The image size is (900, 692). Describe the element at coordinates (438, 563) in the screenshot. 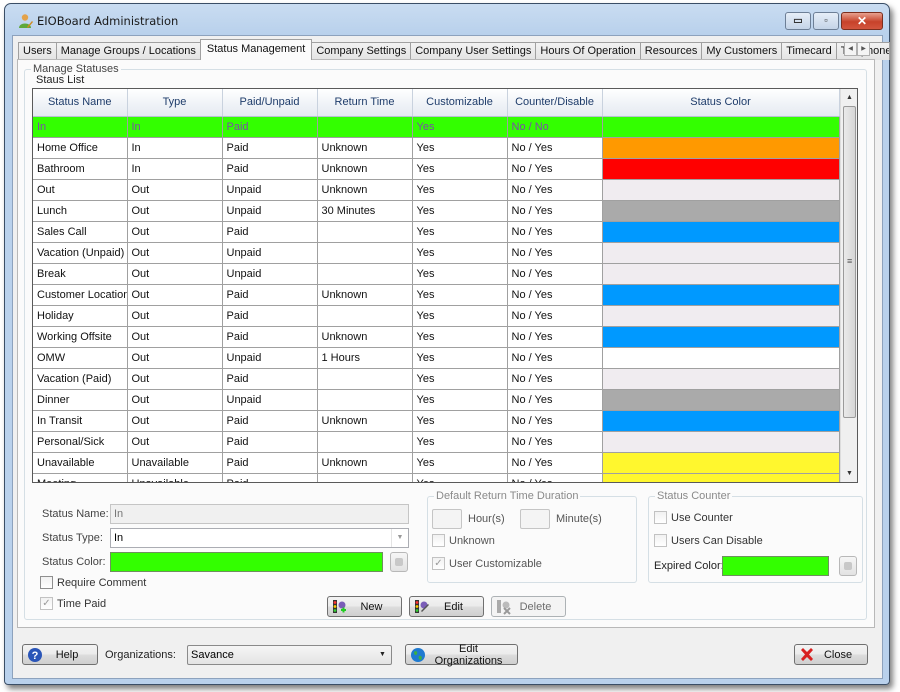

I see `user-customizable-box: ✓` at that location.